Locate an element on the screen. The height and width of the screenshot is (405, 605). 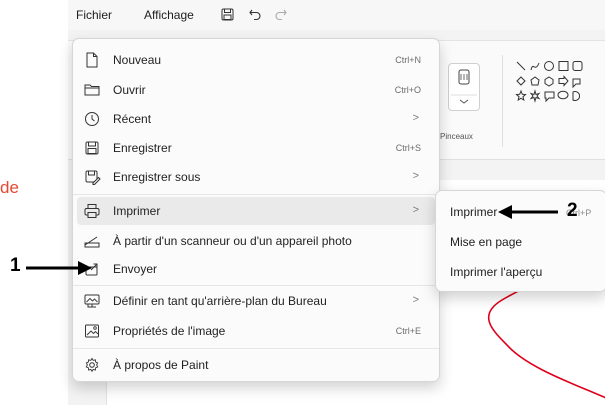
shortcut-text: Ctrl+S is located at coordinates (408, 148).